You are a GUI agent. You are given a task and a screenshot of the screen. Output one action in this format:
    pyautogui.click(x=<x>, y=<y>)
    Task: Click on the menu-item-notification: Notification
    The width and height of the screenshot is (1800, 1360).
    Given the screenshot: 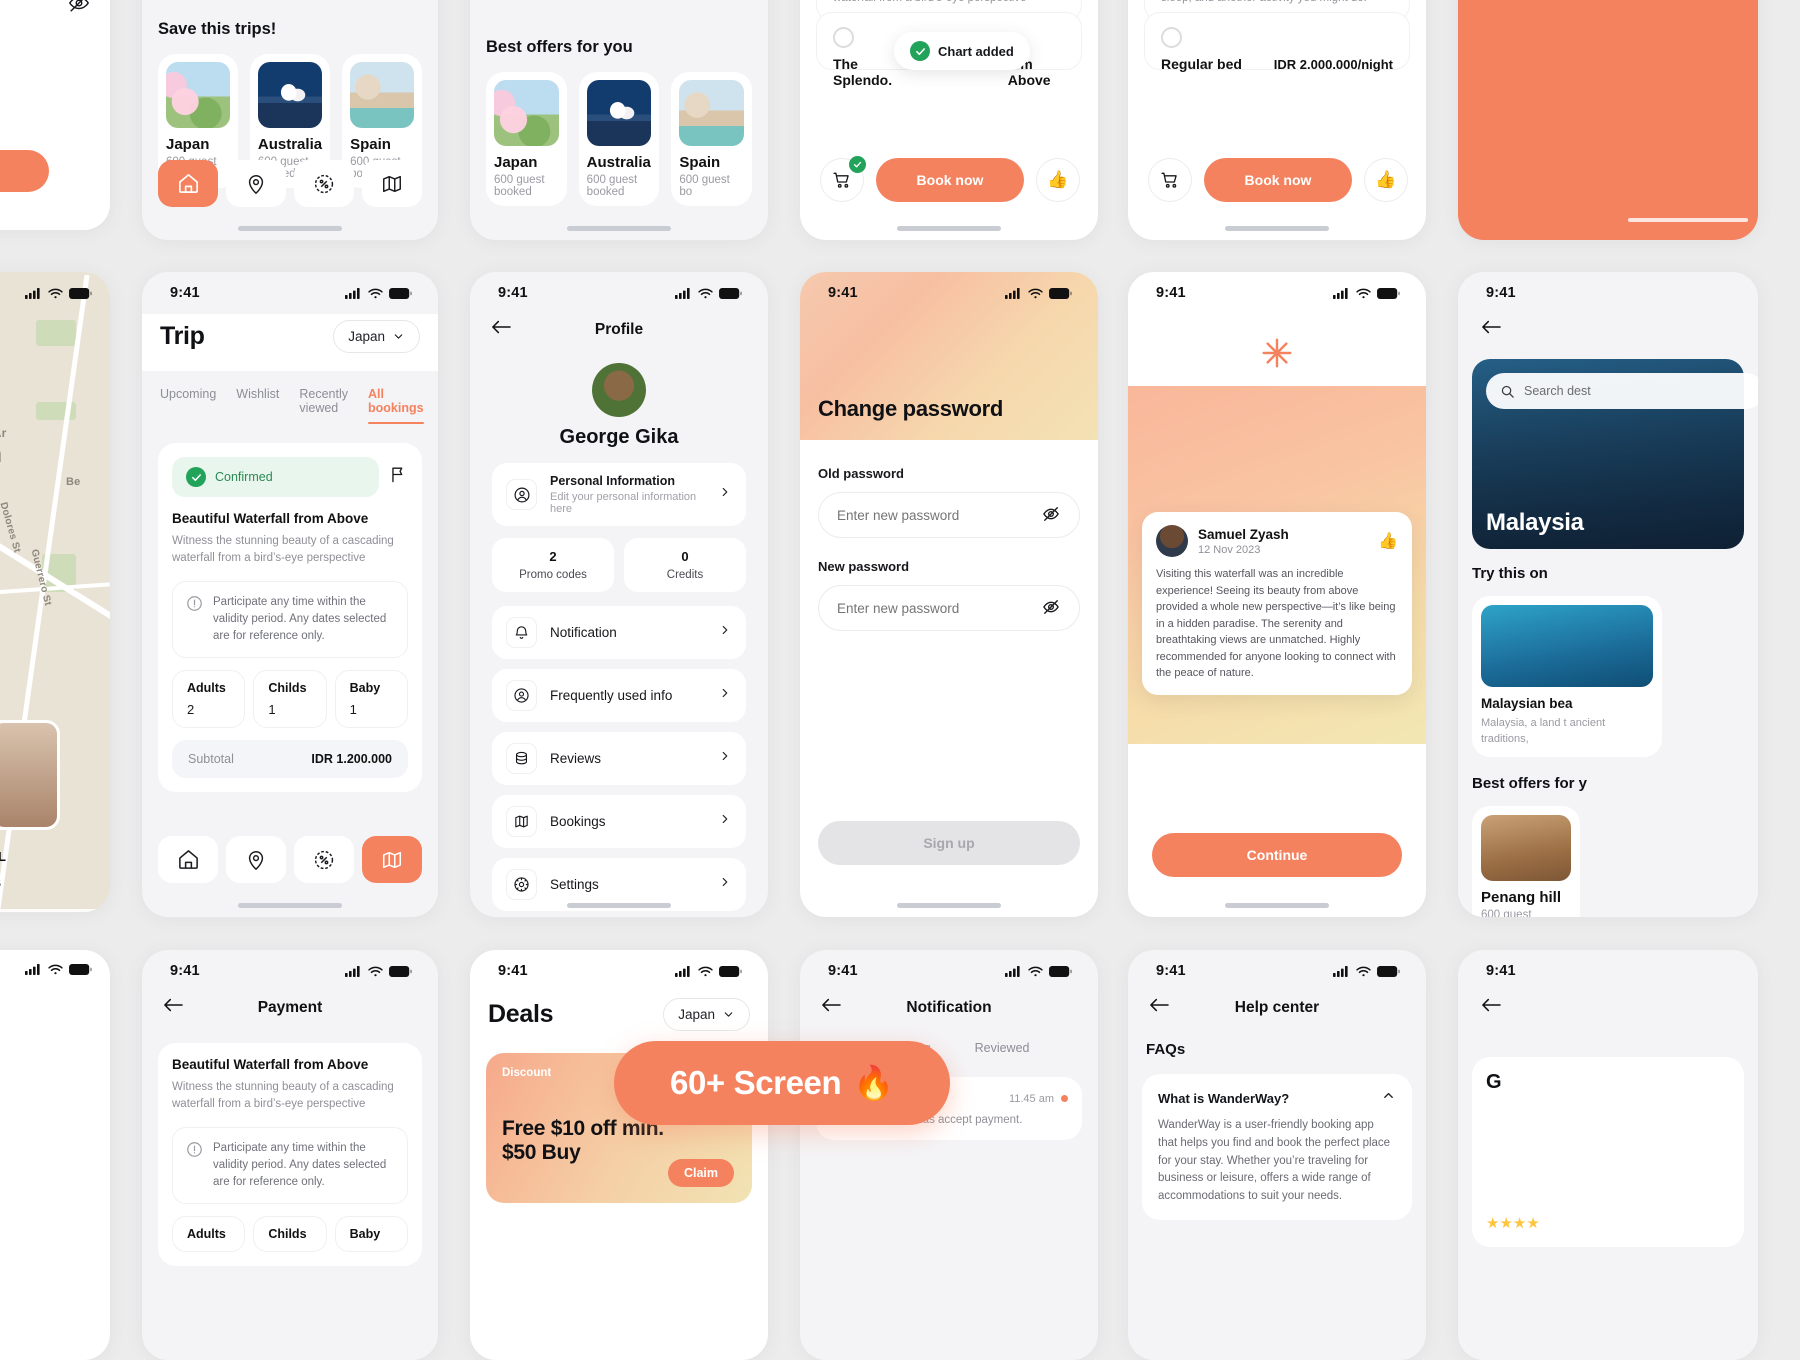 What is the action you would take?
    pyautogui.click(x=619, y=632)
    